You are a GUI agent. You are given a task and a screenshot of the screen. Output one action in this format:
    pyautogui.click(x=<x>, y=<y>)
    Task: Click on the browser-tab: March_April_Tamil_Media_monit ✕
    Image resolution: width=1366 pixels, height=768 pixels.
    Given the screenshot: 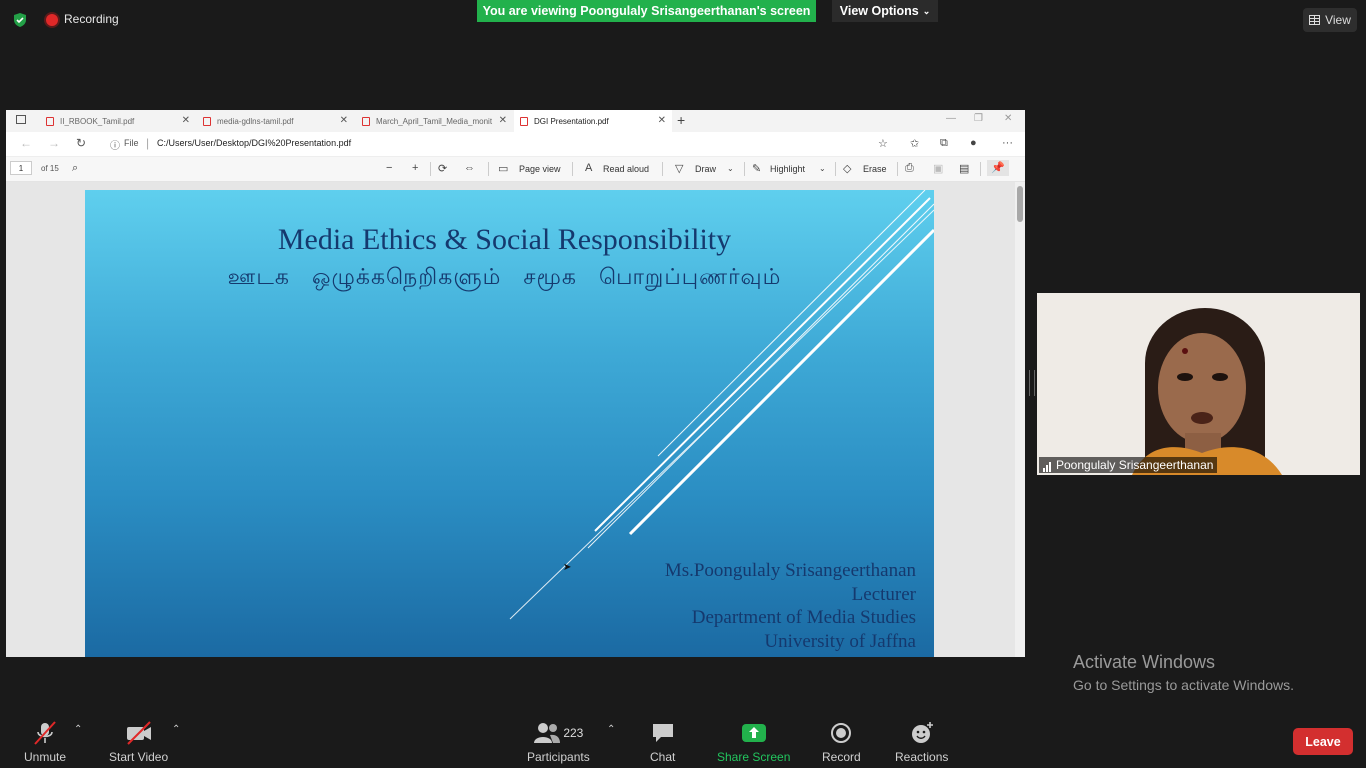 What is the action you would take?
    pyautogui.click(x=434, y=121)
    